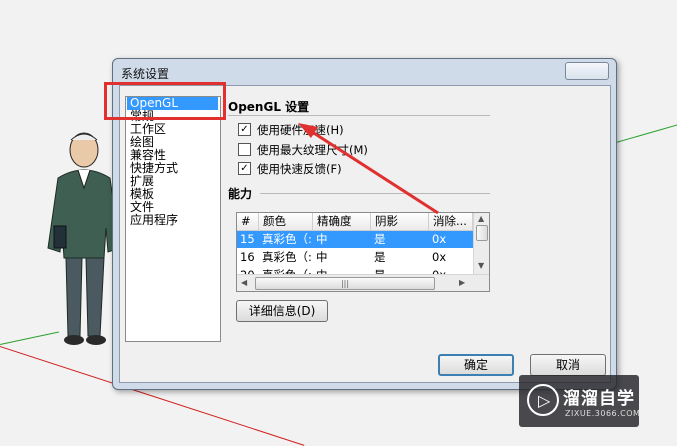  Describe the element at coordinates (599, 399) in the screenshot. I see `watermark-title: 溜溜自学` at that location.